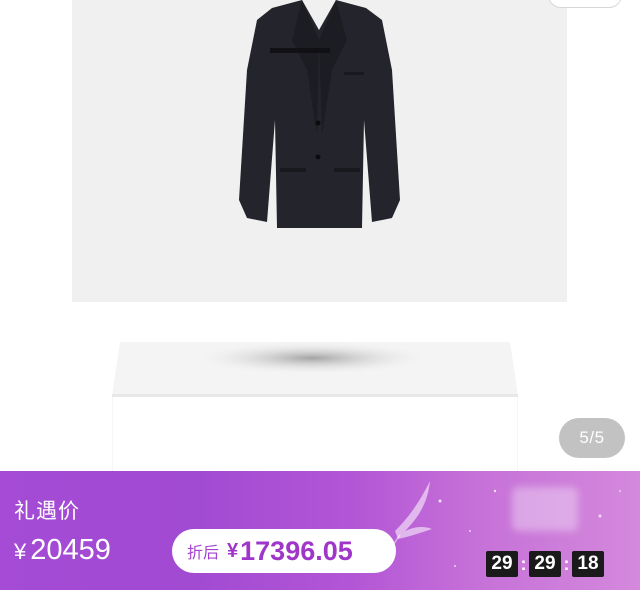 The image size is (640, 590). I want to click on discount-price-currency: ¥, so click(233, 550).